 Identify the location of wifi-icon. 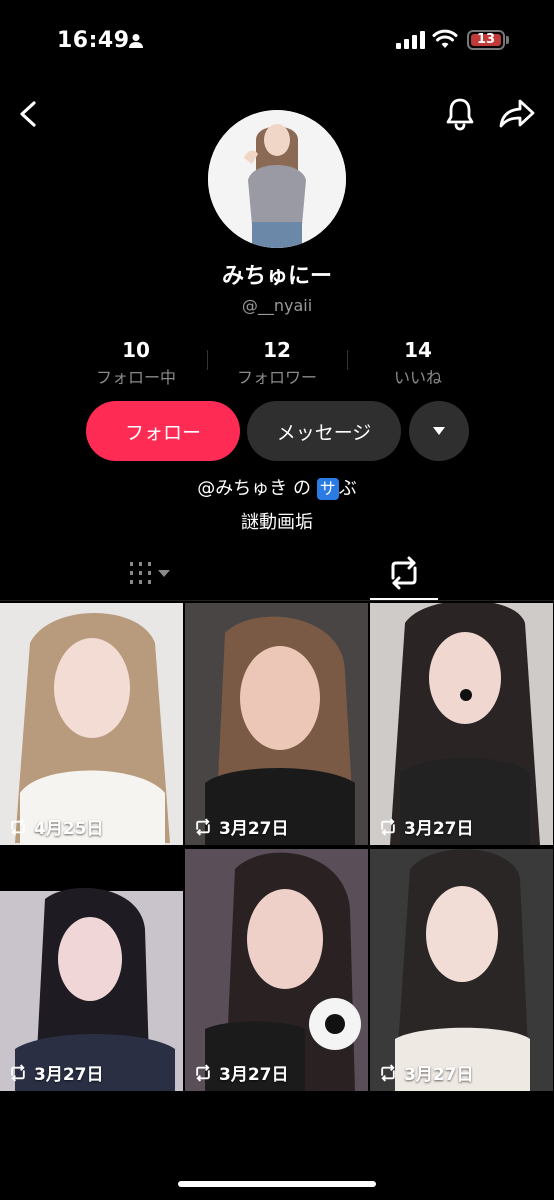
(445, 38).